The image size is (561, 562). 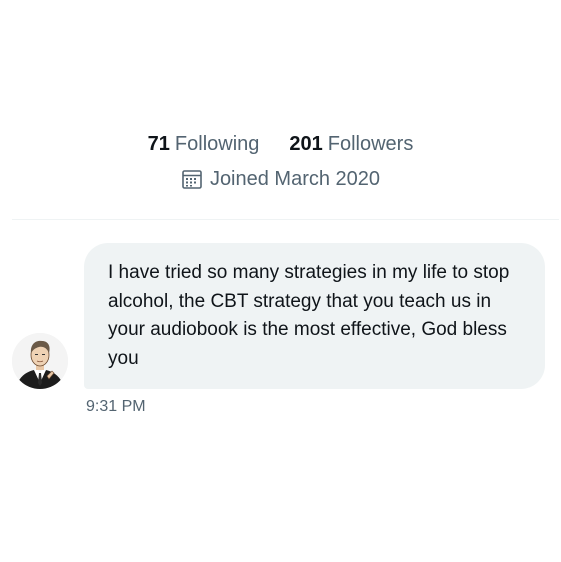 What do you see at coordinates (285, 219) in the screenshot?
I see `divider` at bounding box center [285, 219].